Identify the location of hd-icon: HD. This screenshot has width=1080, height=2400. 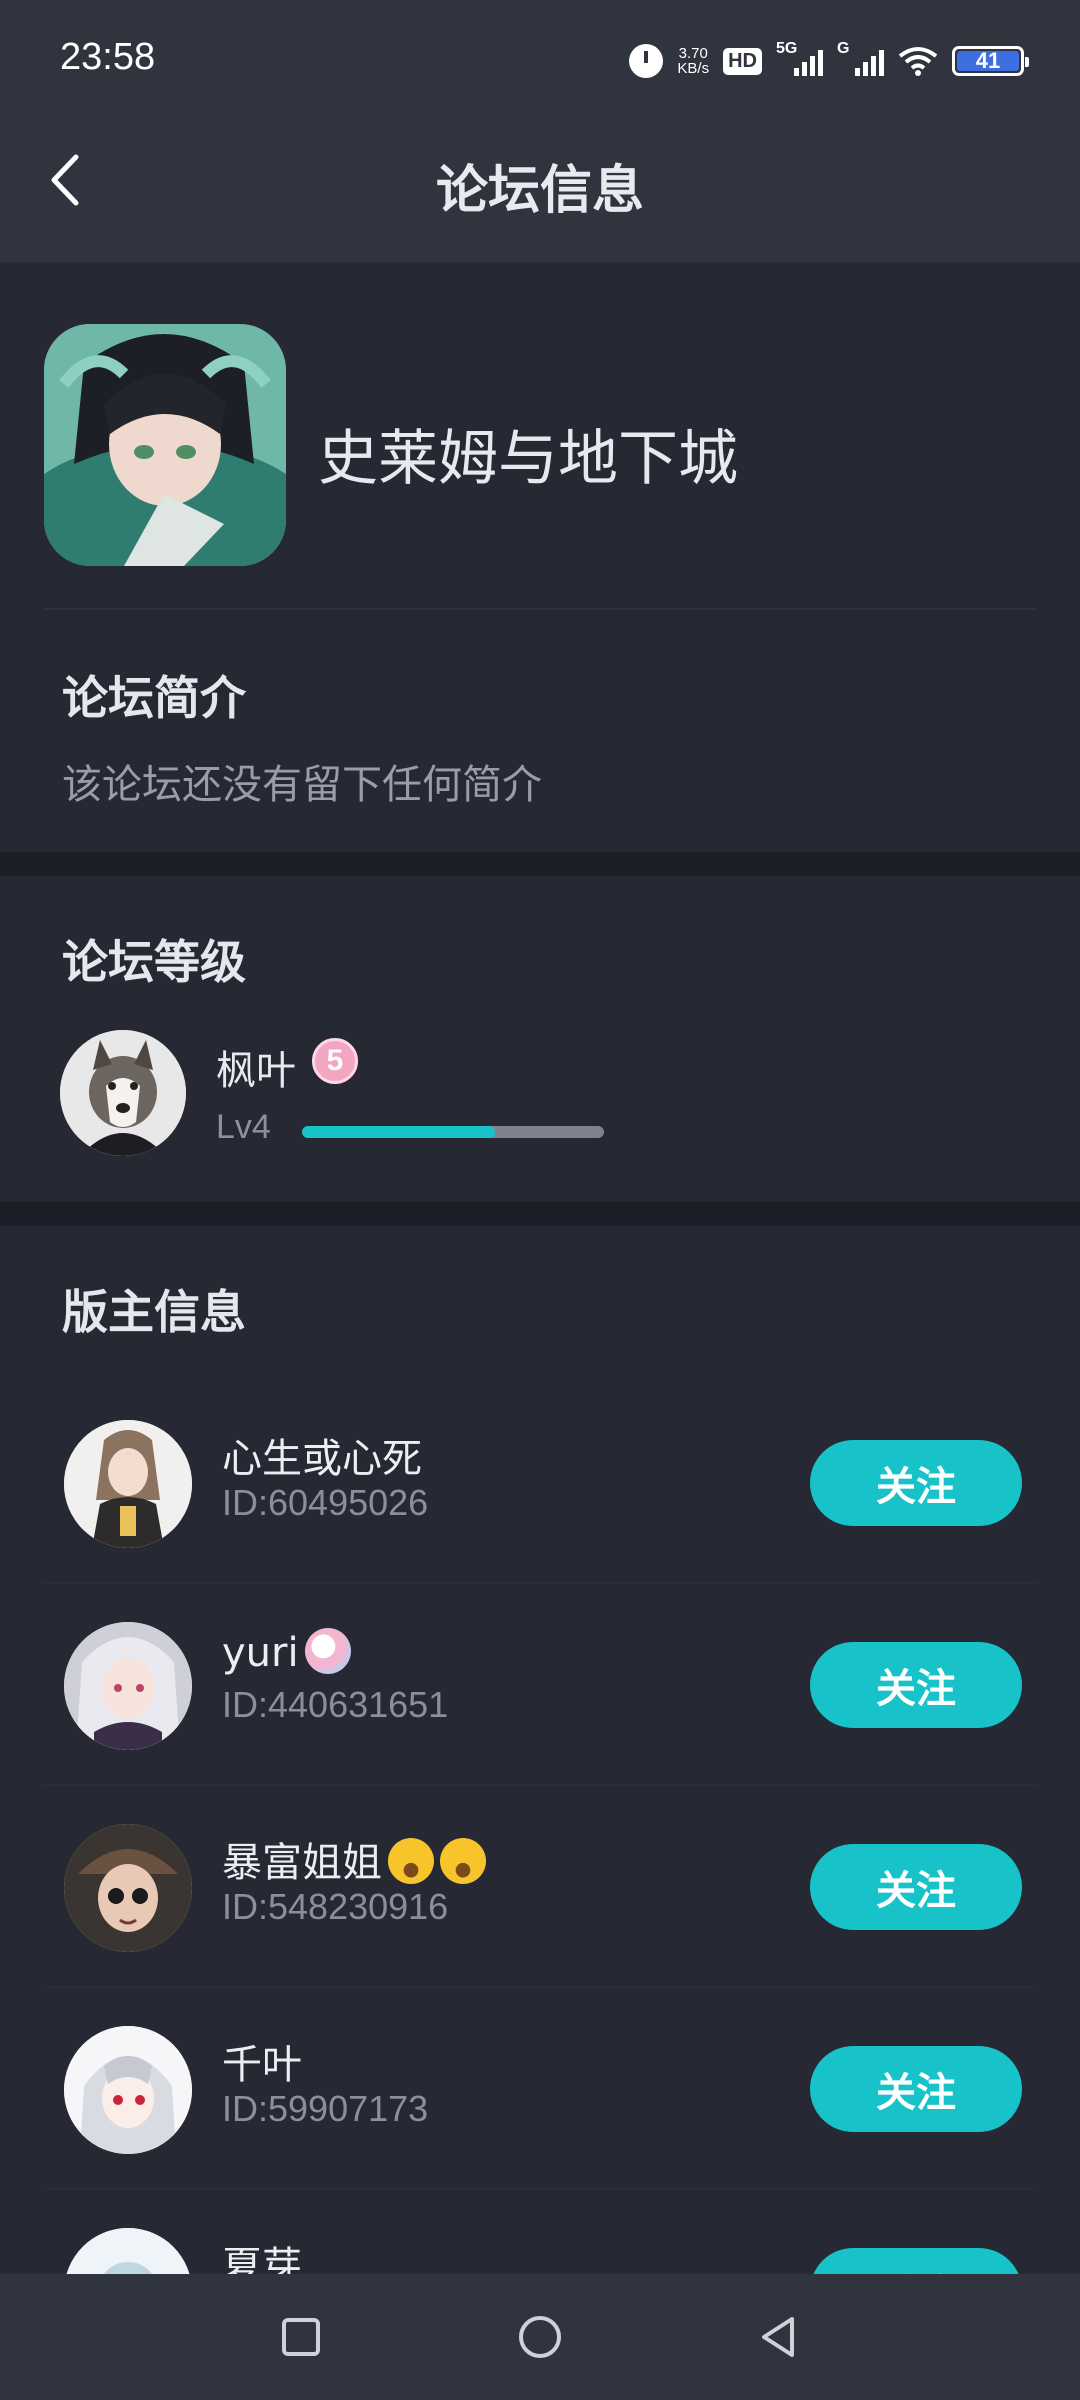
(742, 61).